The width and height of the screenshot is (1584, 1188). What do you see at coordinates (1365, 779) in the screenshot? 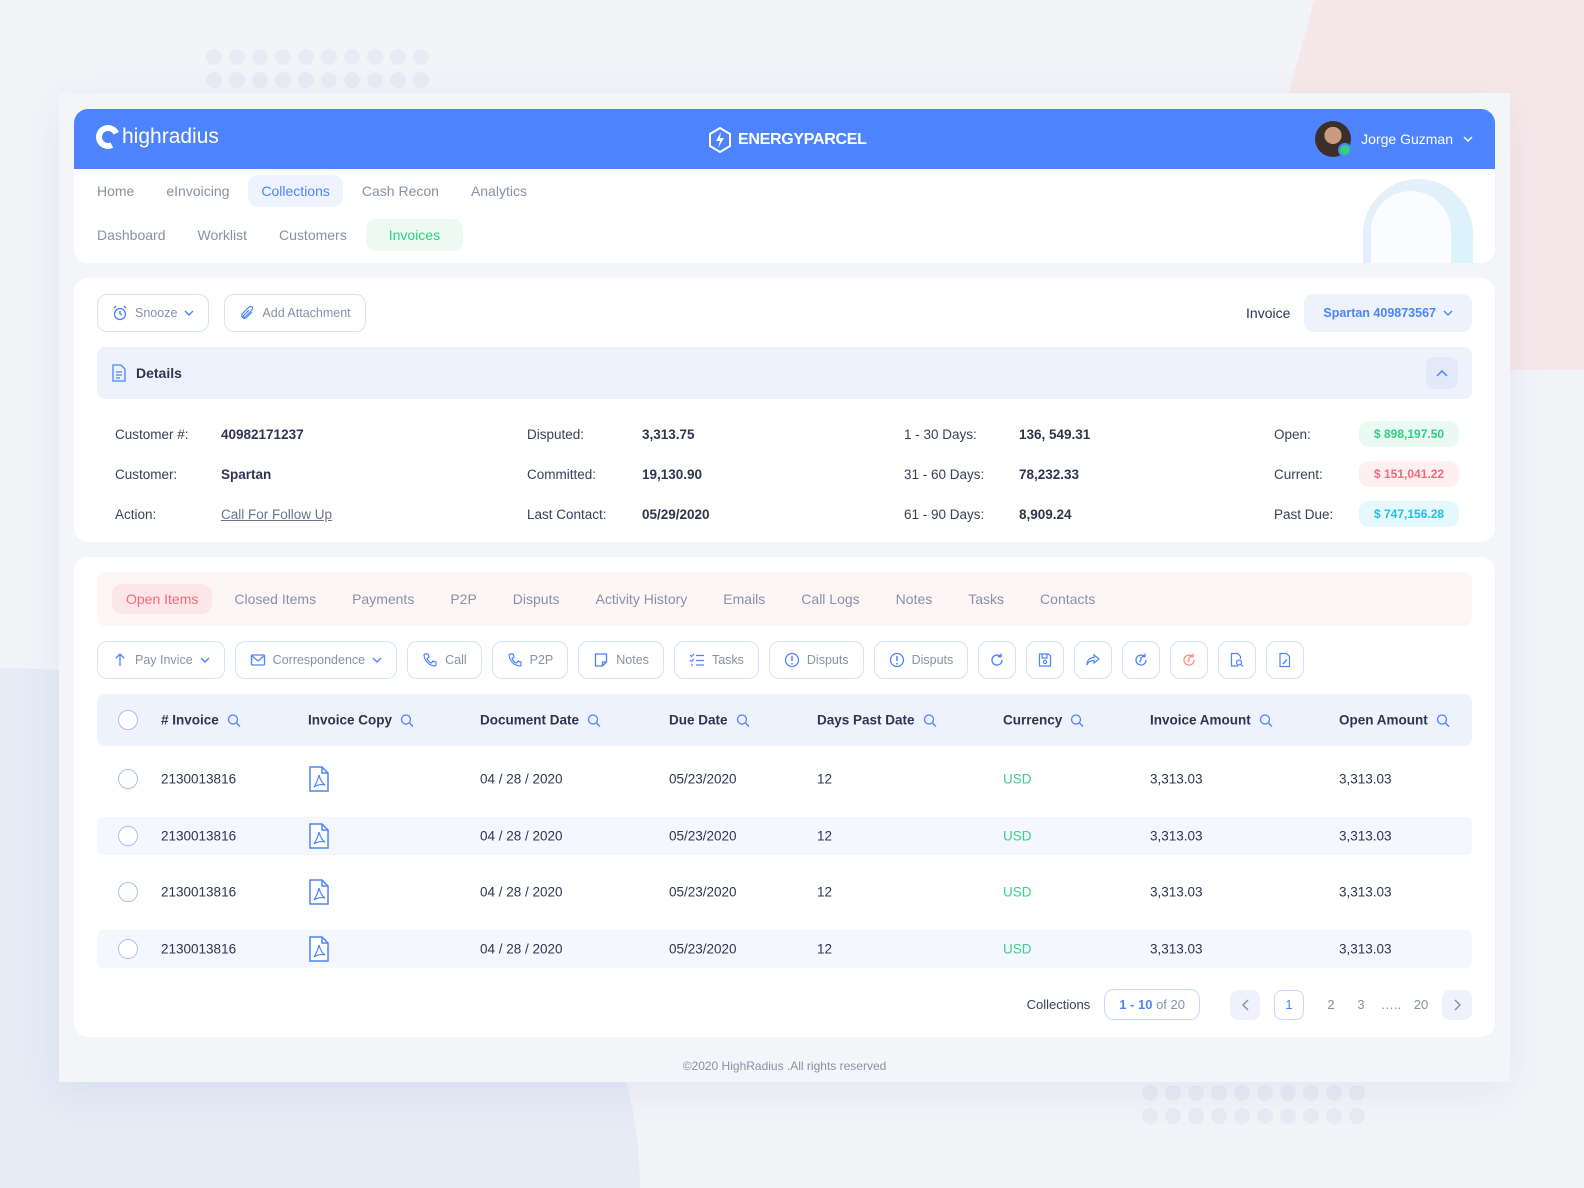
I see `cell-open-amount: 3,313.03` at bounding box center [1365, 779].